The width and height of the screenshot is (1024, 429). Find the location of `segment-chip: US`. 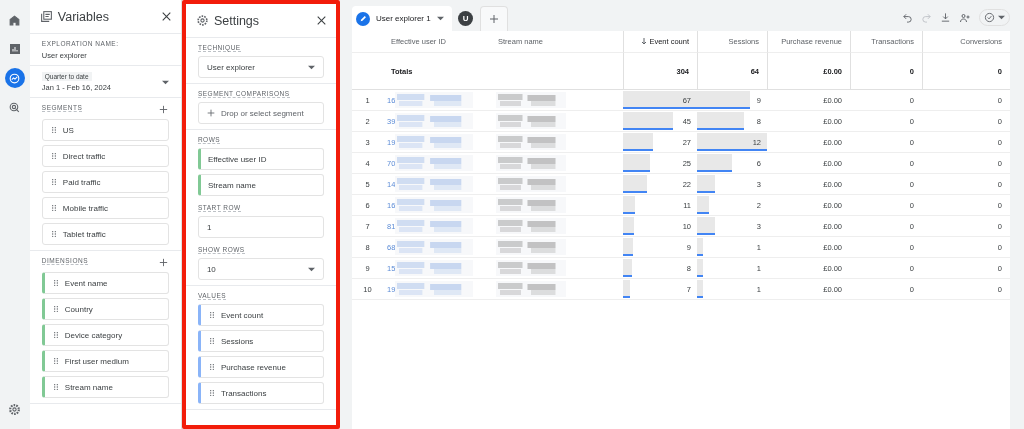

segment-chip: US is located at coordinates (105, 130).